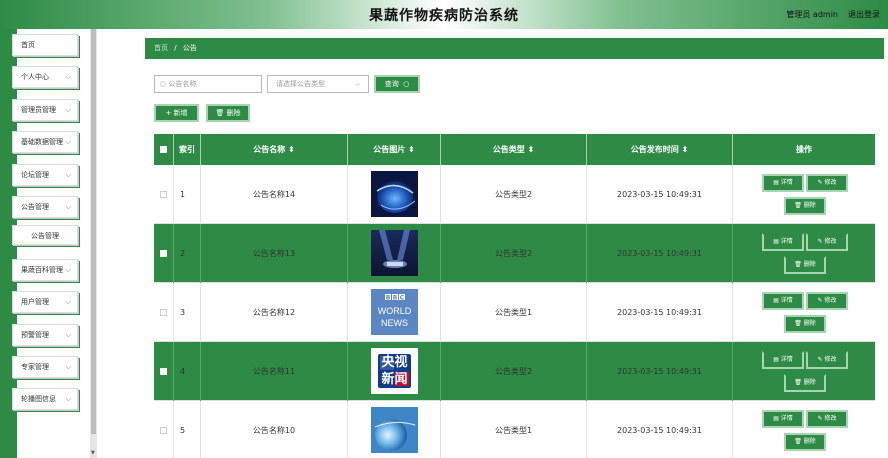 The image size is (888, 458). Describe the element at coordinates (394, 297) in the screenshot. I see `svg-text: B` at that location.